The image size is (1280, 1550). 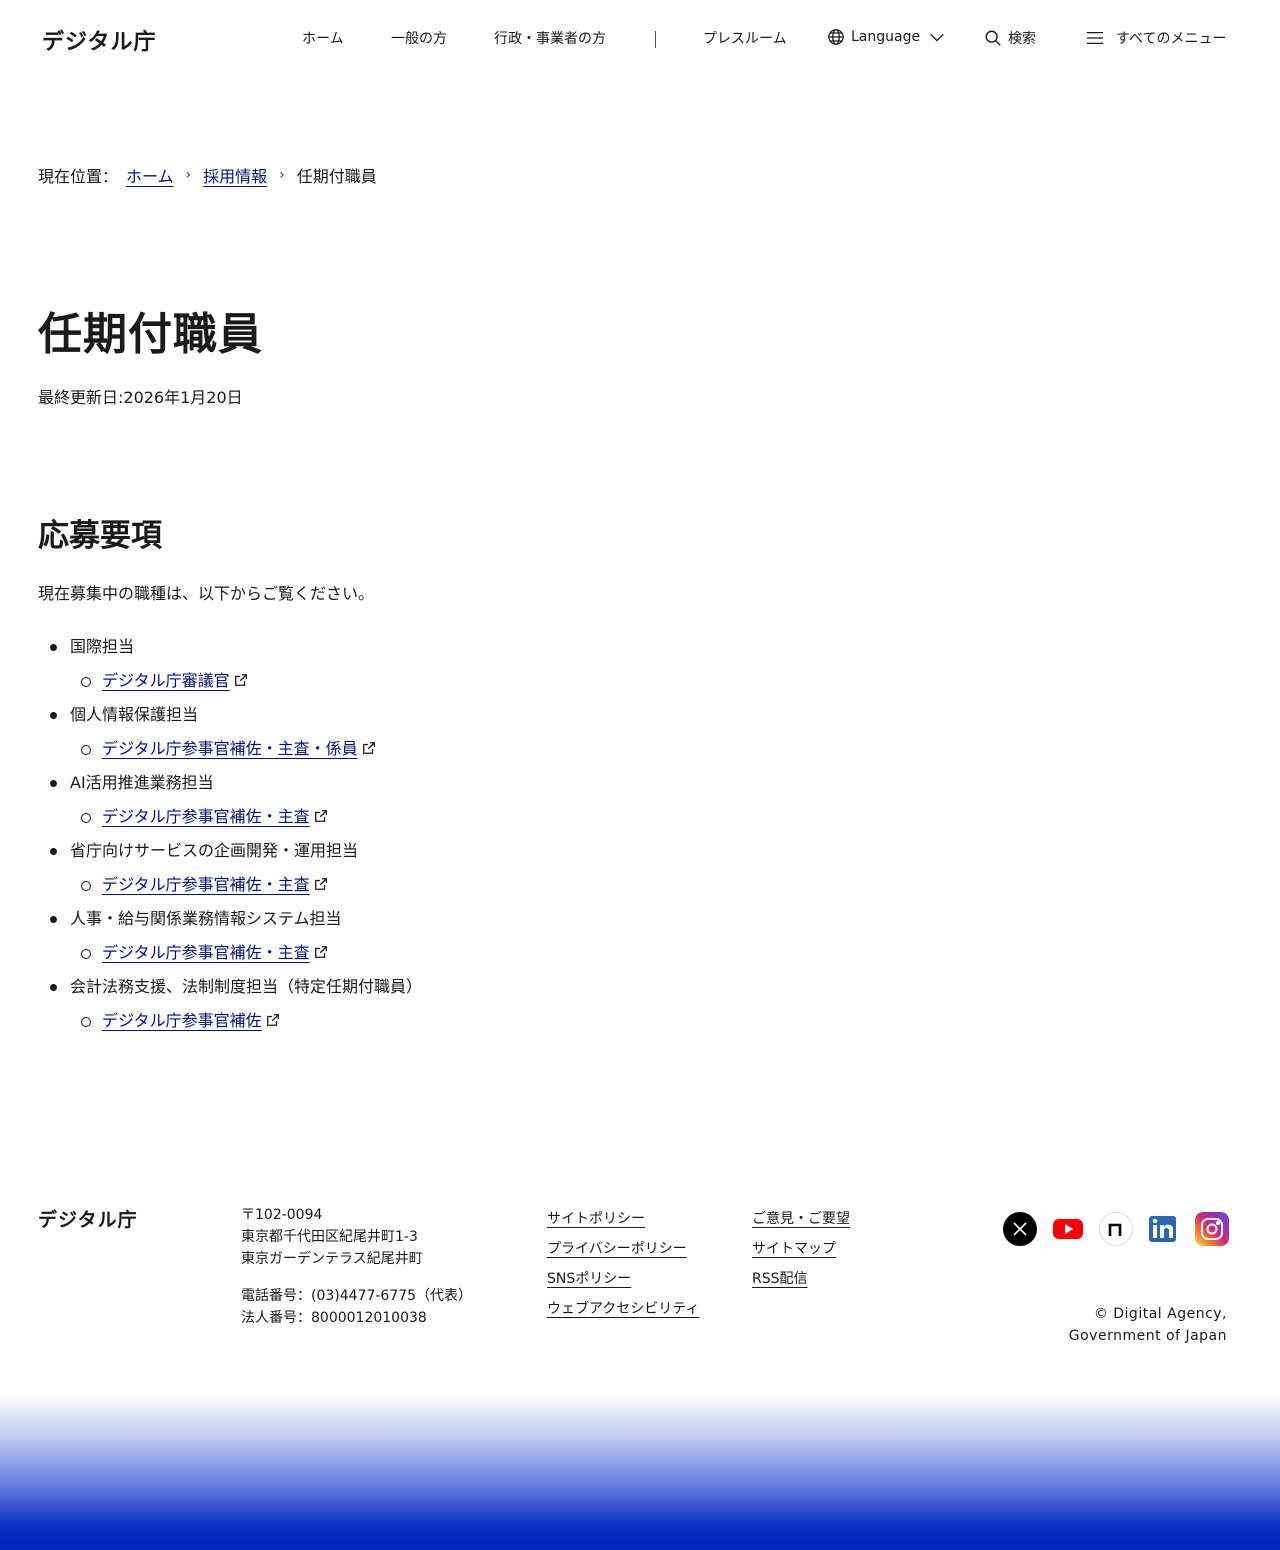 I want to click on footer-logo: デジタル庁, so click(x=88, y=1218).